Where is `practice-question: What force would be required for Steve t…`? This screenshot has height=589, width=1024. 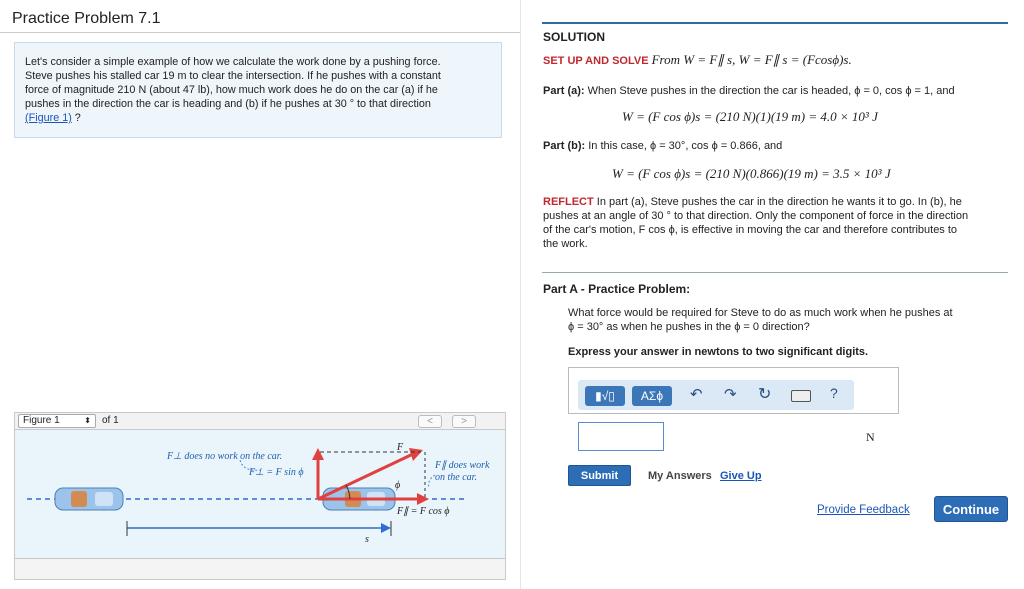 practice-question: What force would be required for Steve t… is located at coordinates (760, 320).